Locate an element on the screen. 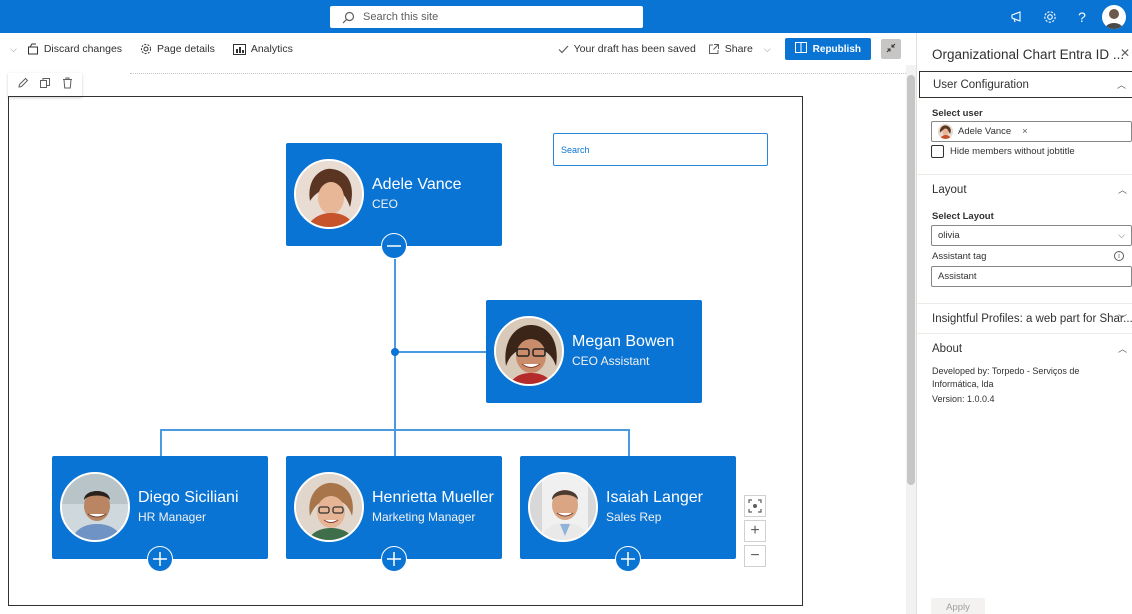  org-card-root: Adele Vance CEO is located at coordinates (394, 201).